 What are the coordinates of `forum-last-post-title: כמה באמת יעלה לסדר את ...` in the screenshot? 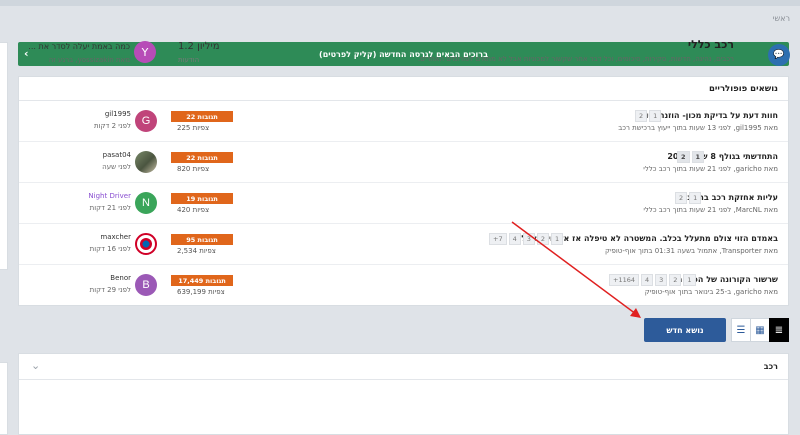 It's located at (68, 46).